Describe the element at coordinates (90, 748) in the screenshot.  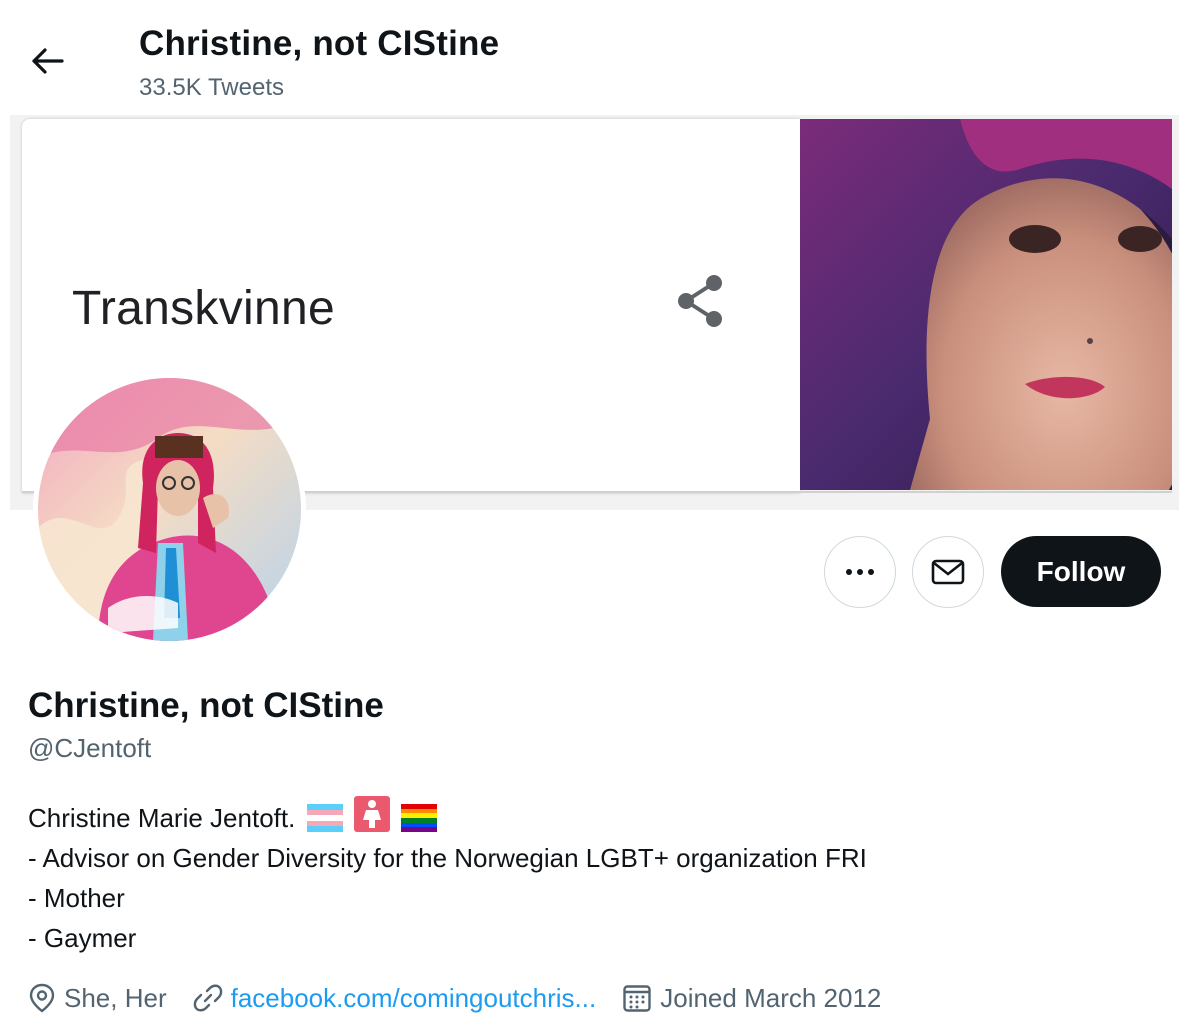
I see `user-handle: @CJentoft` at that location.